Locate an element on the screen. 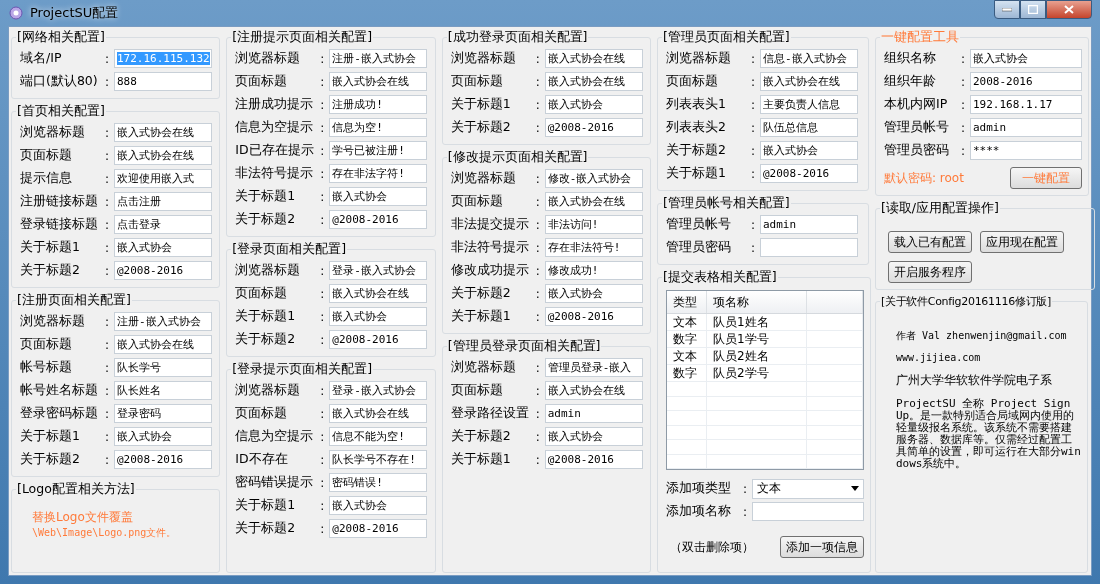  group-title: [登录页面相关配置] is located at coordinates (289, 249).